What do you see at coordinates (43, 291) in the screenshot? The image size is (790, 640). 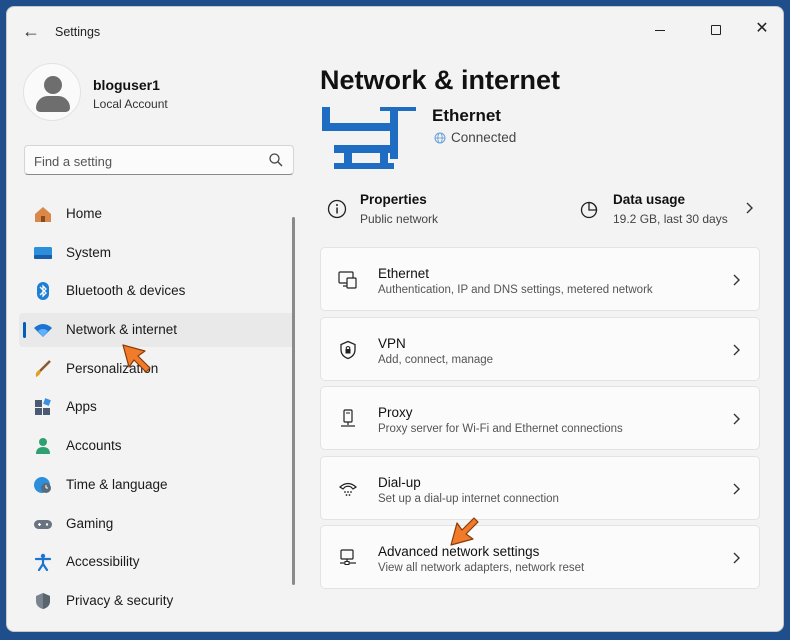 I see `bluetooth-icon` at bounding box center [43, 291].